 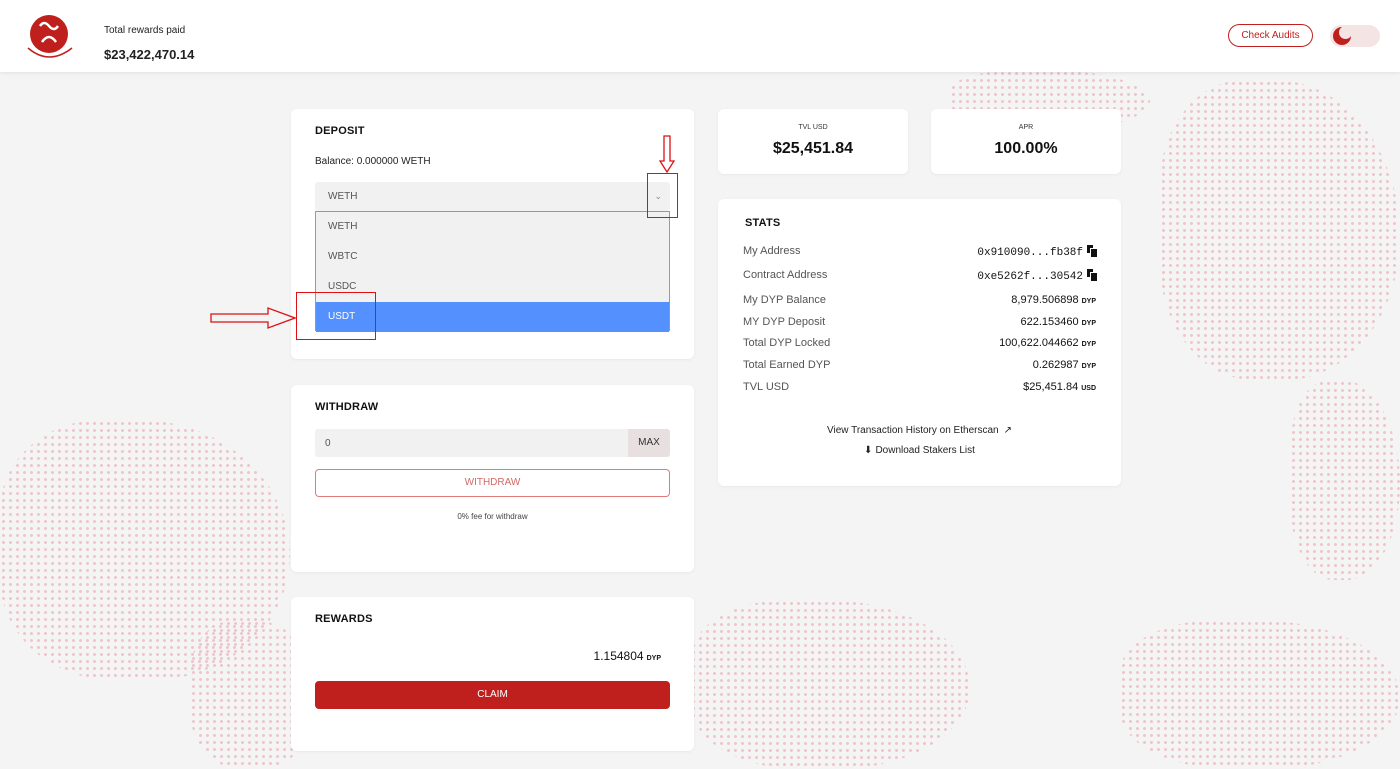 I want to click on apr-value: 100.00%, so click(x=1026, y=148).